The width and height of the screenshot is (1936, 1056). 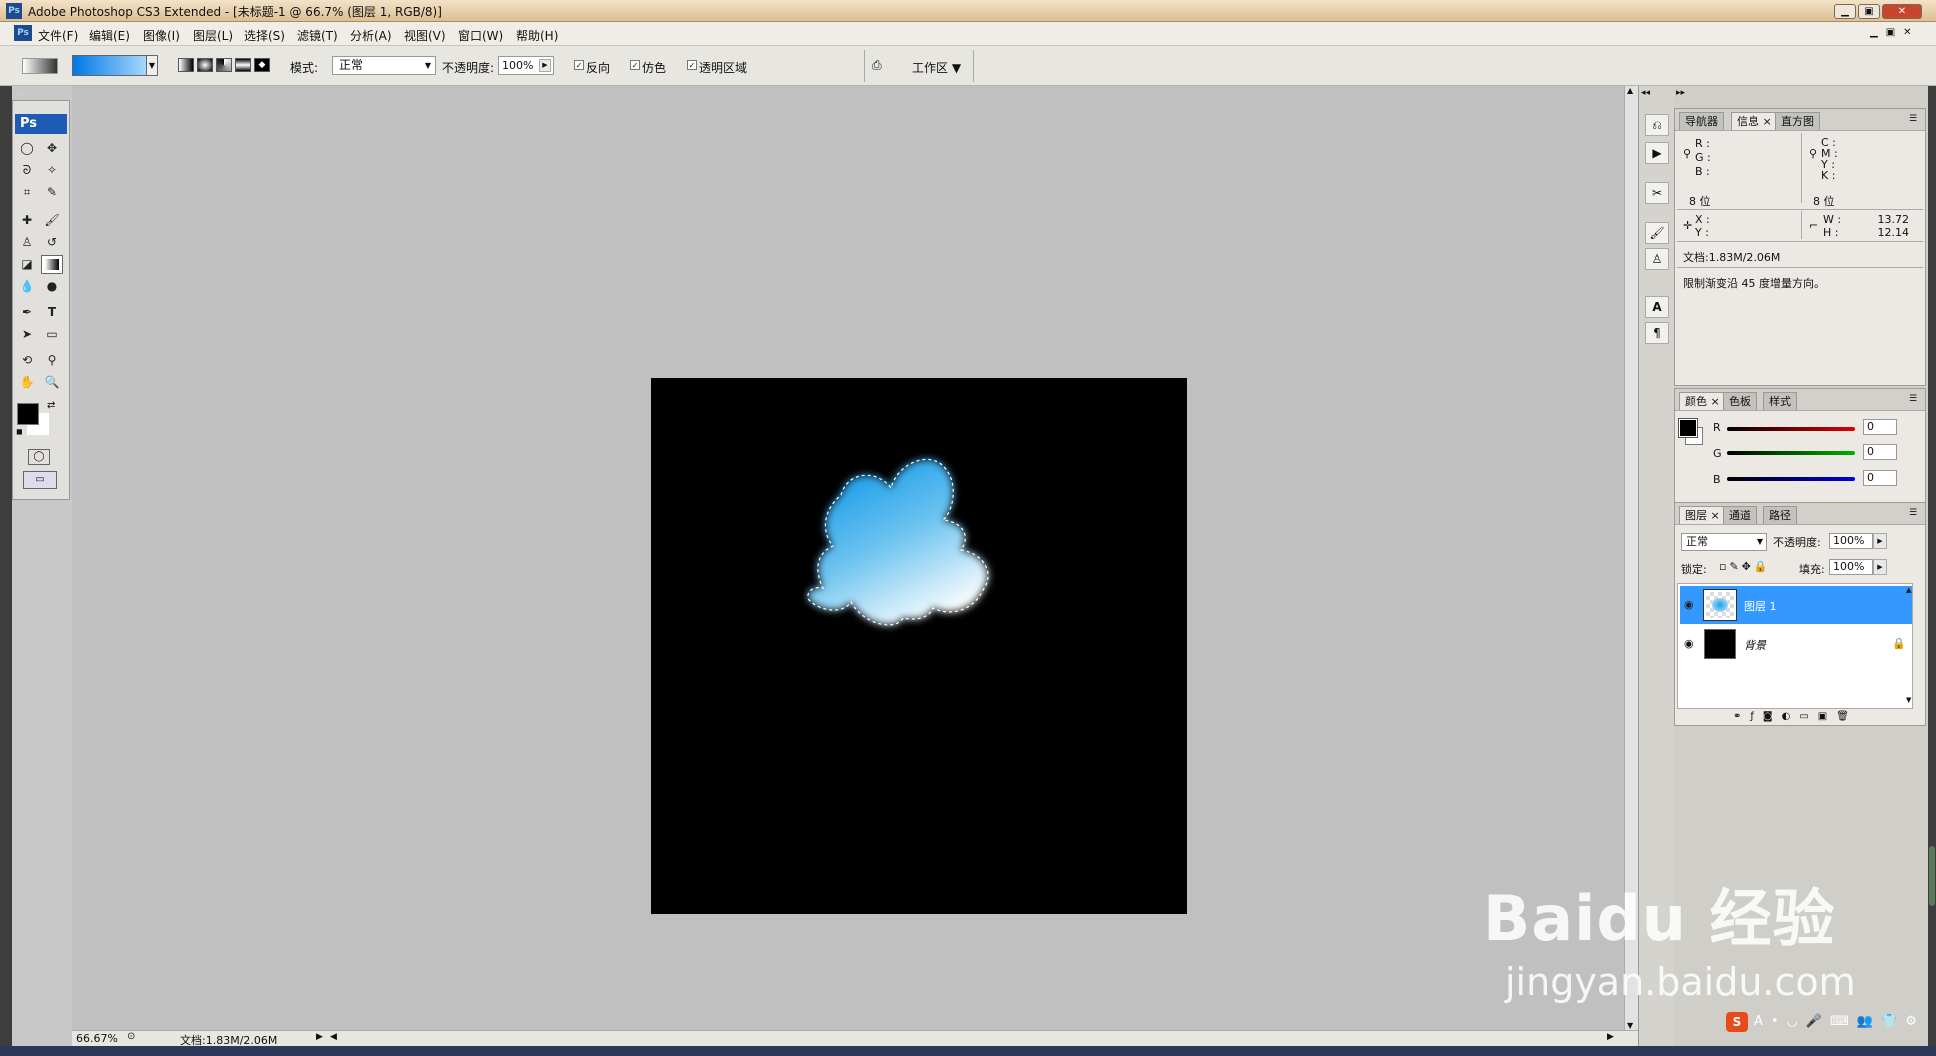 What do you see at coordinates (1780, 401) in the screenshot?
I see `tab-styles: 样式` at bounding box center [1780, 401].